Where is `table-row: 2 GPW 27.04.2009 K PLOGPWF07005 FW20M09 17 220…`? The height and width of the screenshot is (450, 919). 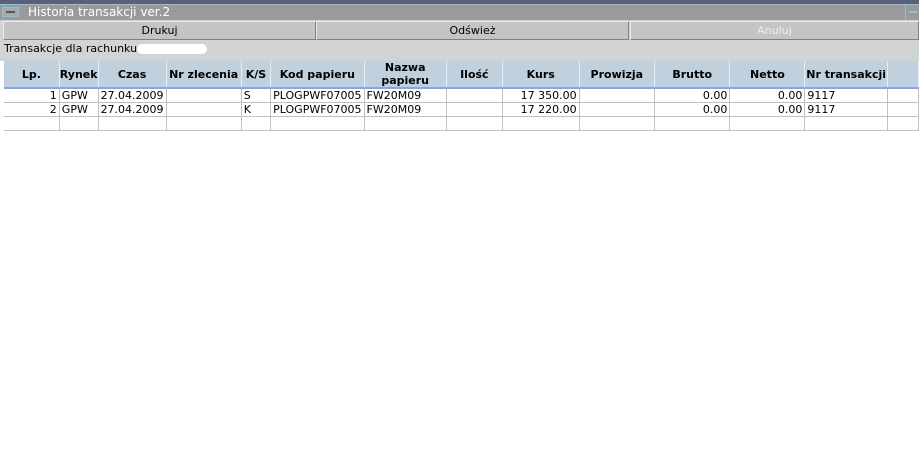
table-row: 2 GPW 27.04.2009 K PLOGPWF07005 FW20M09 17 220… is located at coordinates (461, 109).